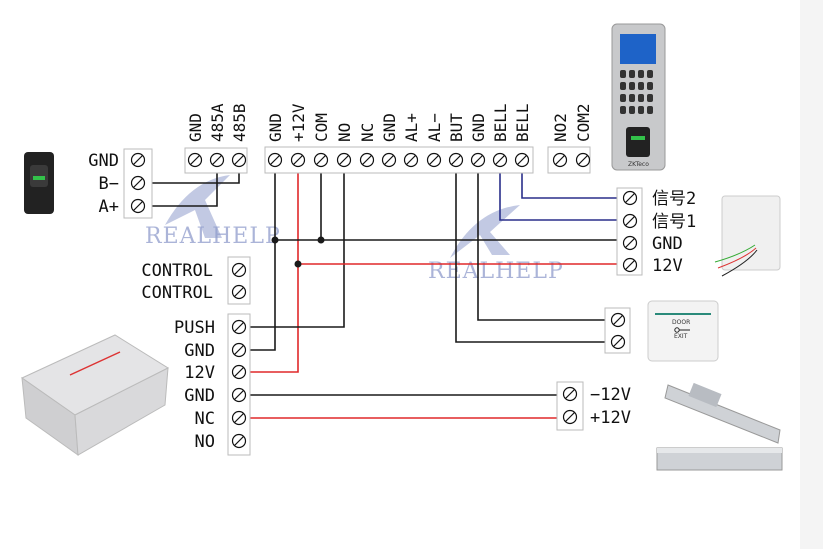 This screenshot has width=823, height=549. What do you see at coordinates (500, 122) in the screenshot?
I see `terminal-label: BELL` at bounding box center [500, 122].